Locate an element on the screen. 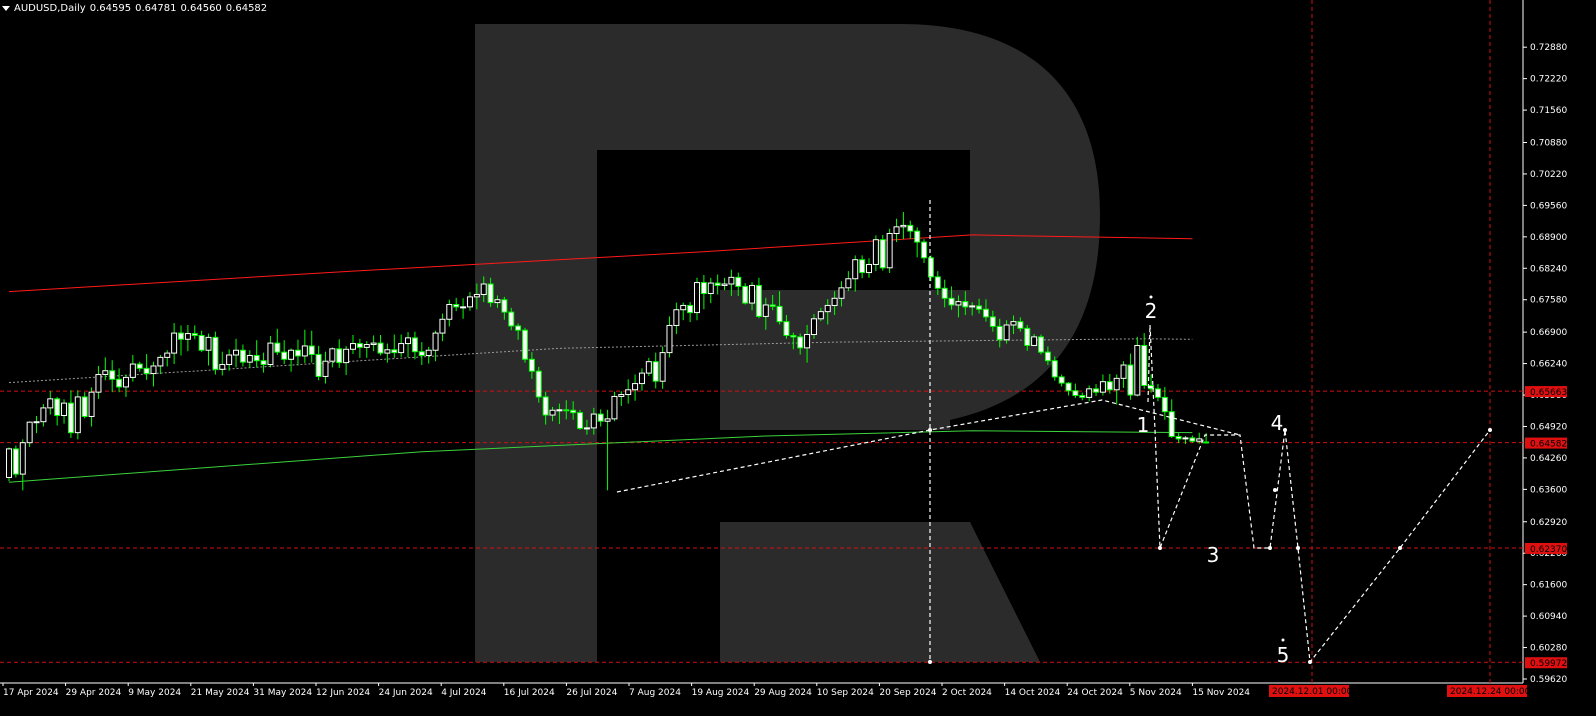  x-tick-label: 24 Oct 2024 is located at coordinates (1095, 693).